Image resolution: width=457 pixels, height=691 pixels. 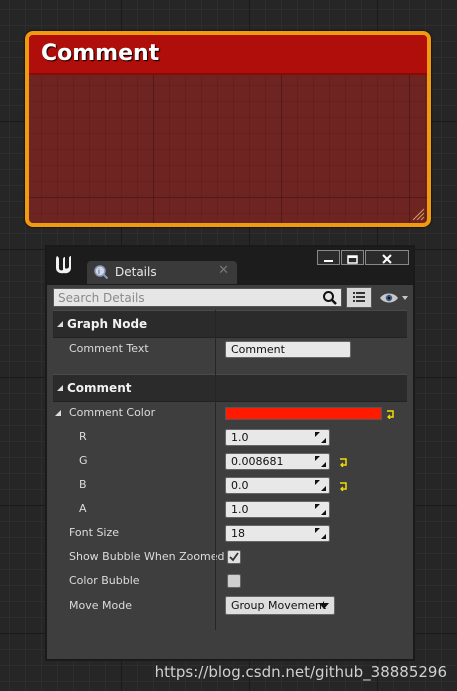 What do you see at coordinates (101, 272) in the screenshot?
I see `details-search-icon: i` at bounding box center [101, 272].